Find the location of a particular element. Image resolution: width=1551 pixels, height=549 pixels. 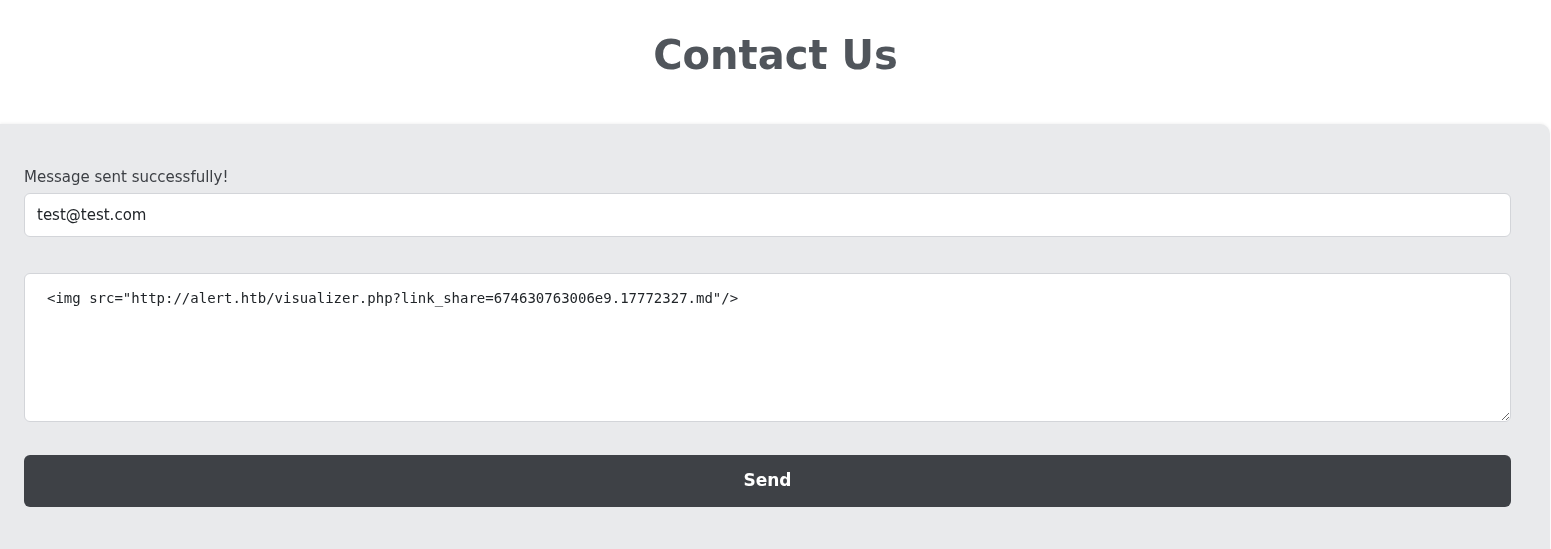

send-button: Send is located at coordinates (767, 481).